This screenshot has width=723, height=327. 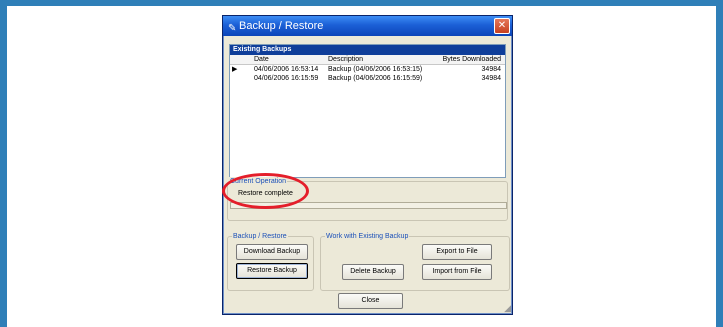 I want to click on export-to-file-button: Export to File, so click(x=457, y=252).